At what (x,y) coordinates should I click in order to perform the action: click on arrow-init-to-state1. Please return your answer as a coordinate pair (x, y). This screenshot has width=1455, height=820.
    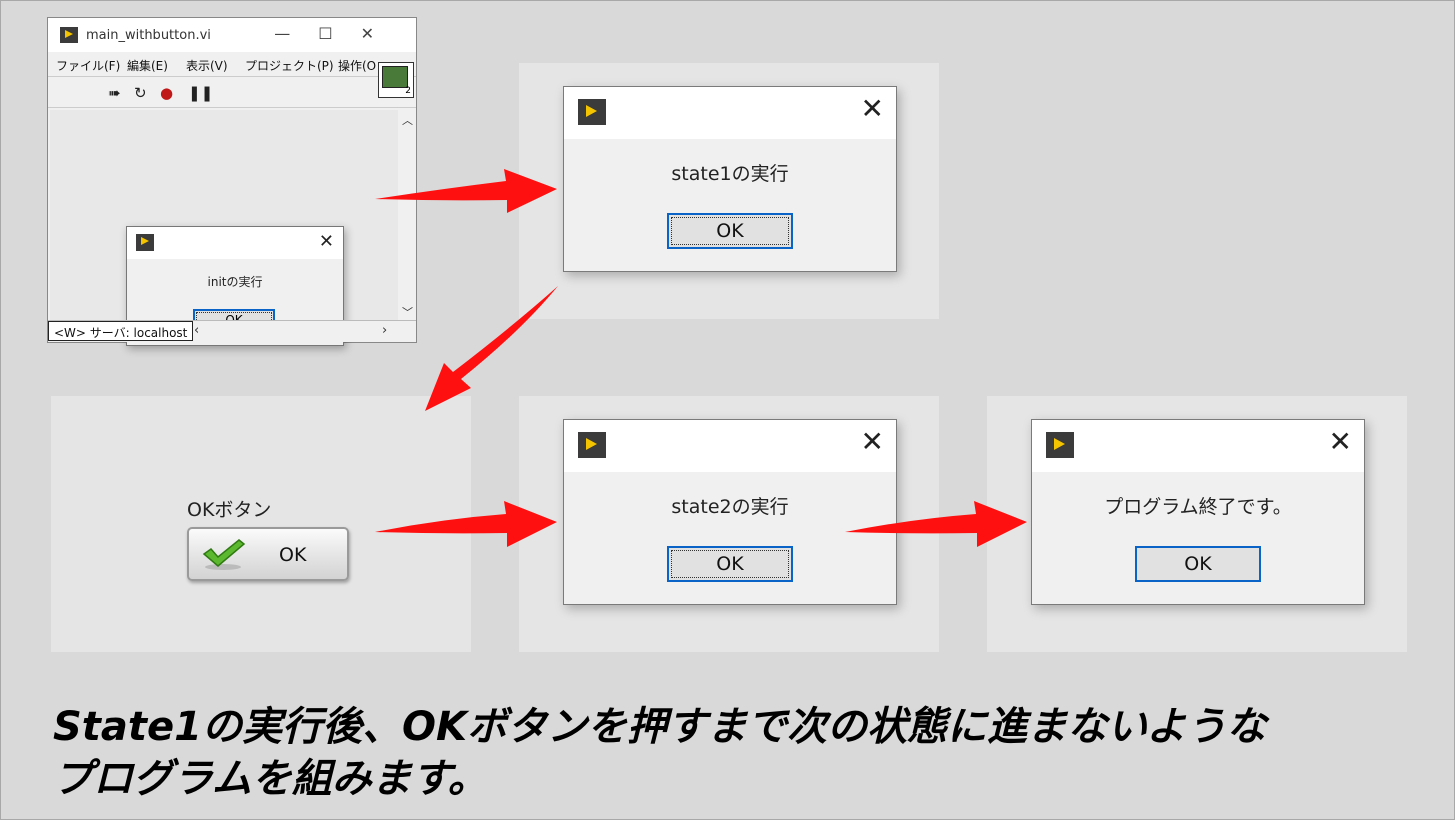
    Looking at the image, I should click on (466, 191).